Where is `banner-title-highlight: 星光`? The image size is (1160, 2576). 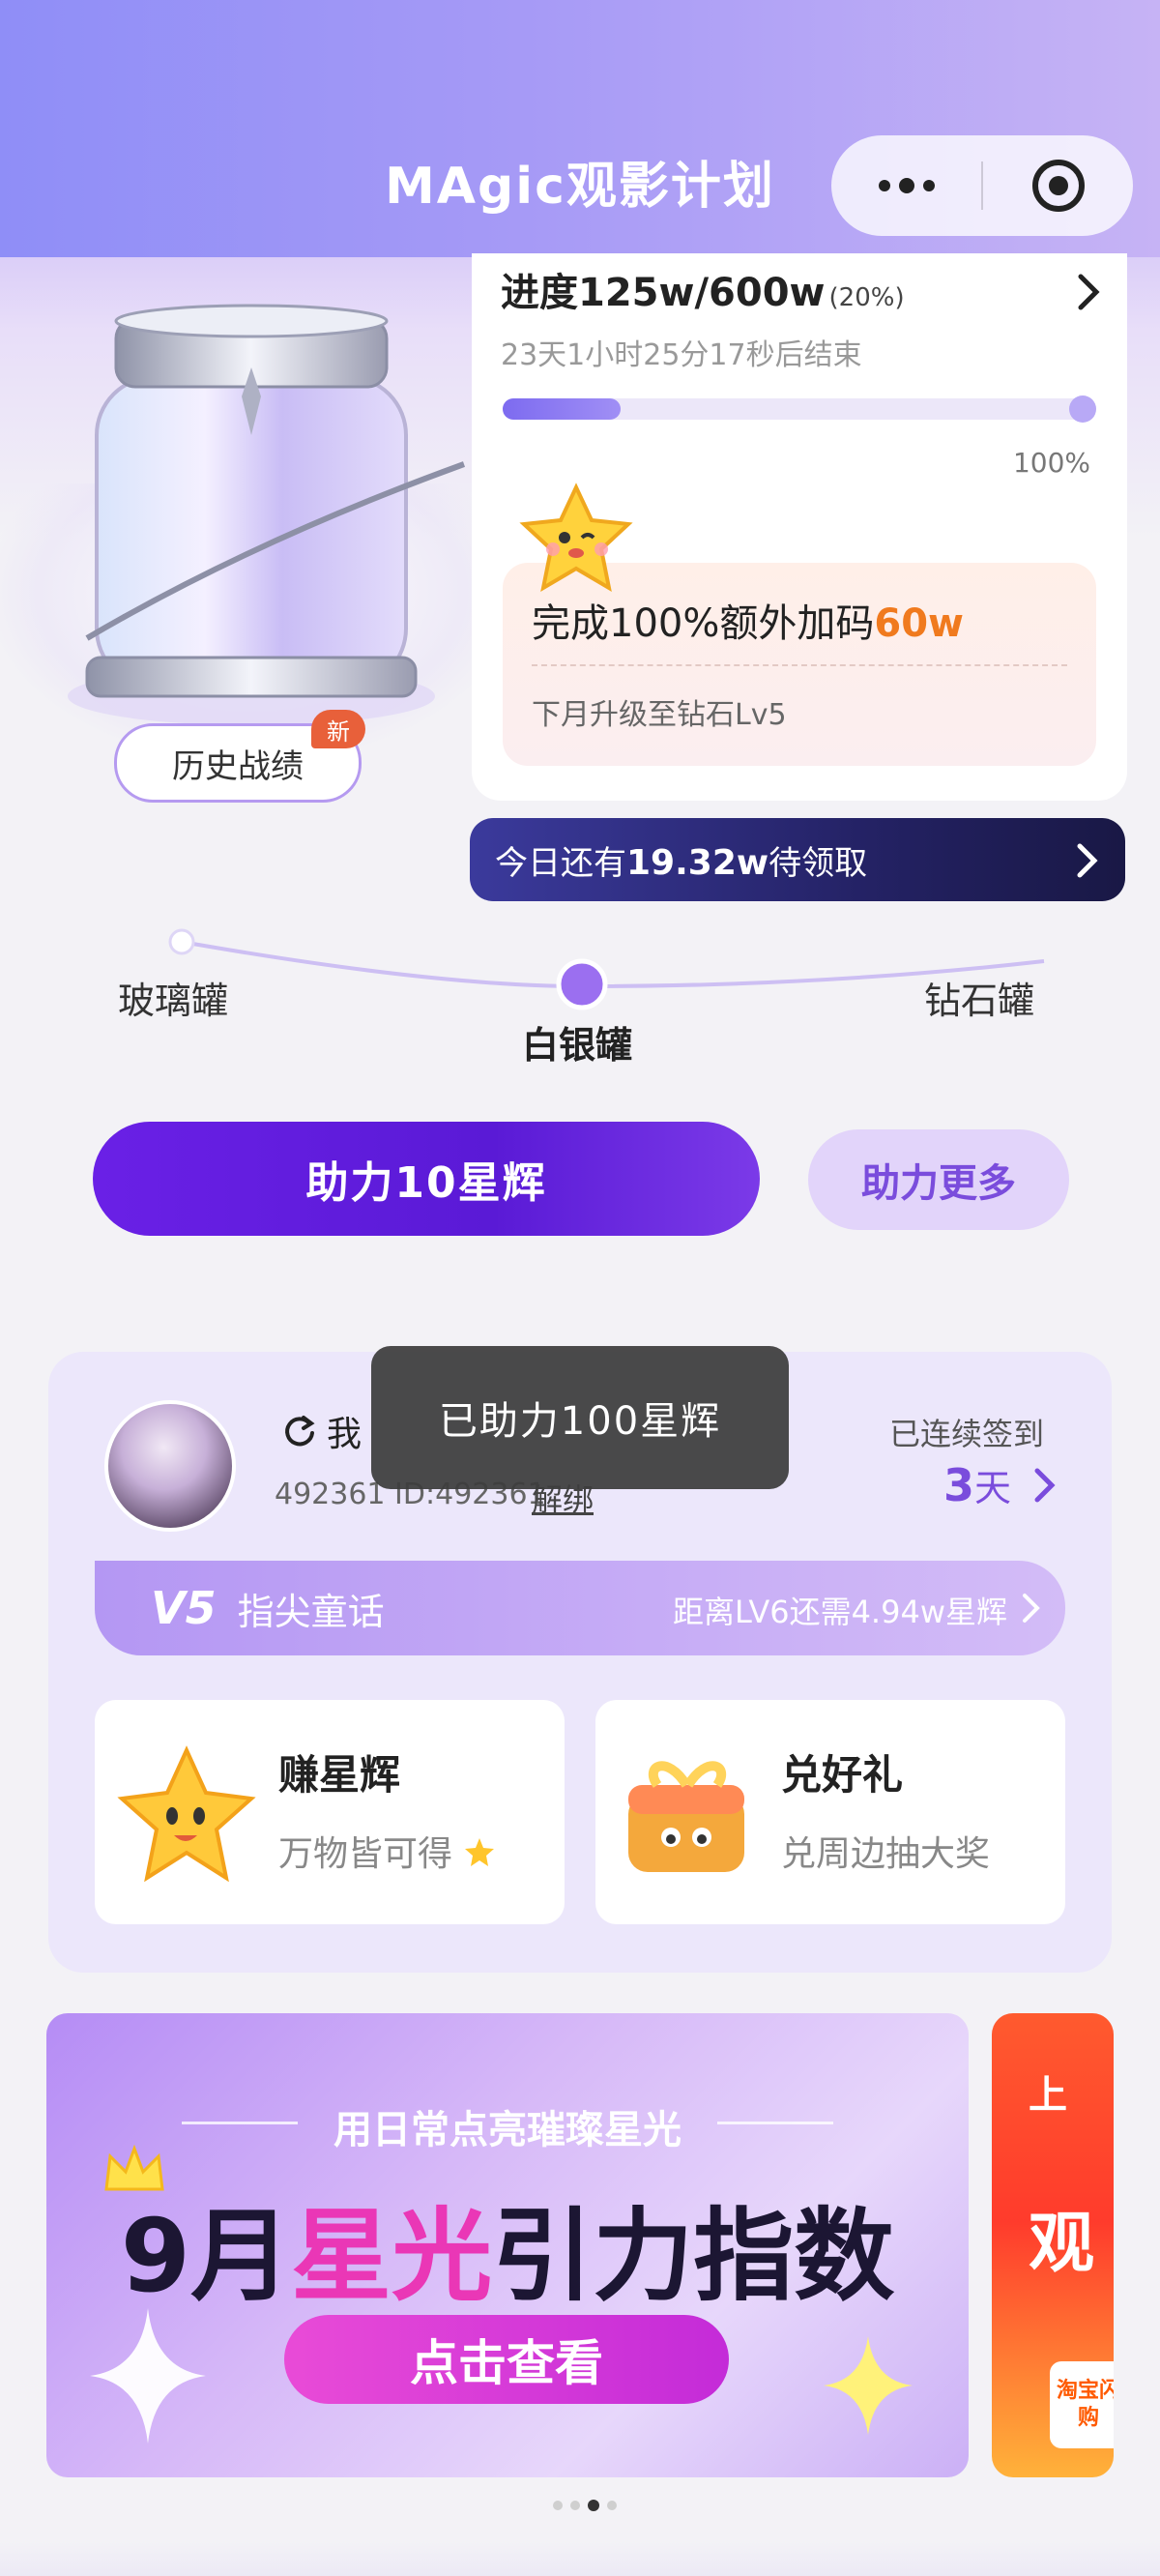 banner-title-highlight: 星光 is located at coordinates (392, 2256).